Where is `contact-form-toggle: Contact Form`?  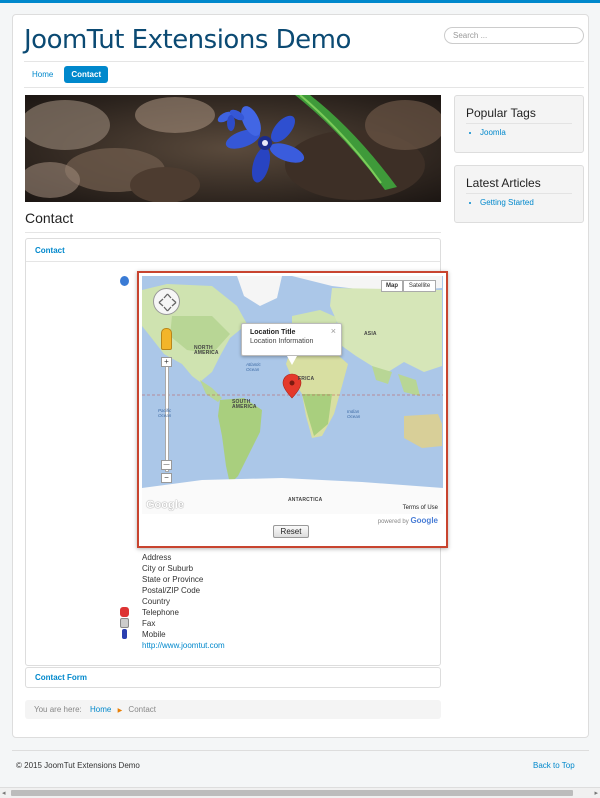 contact-form-toggle: Contact Form is located at coordinates (233, 677).